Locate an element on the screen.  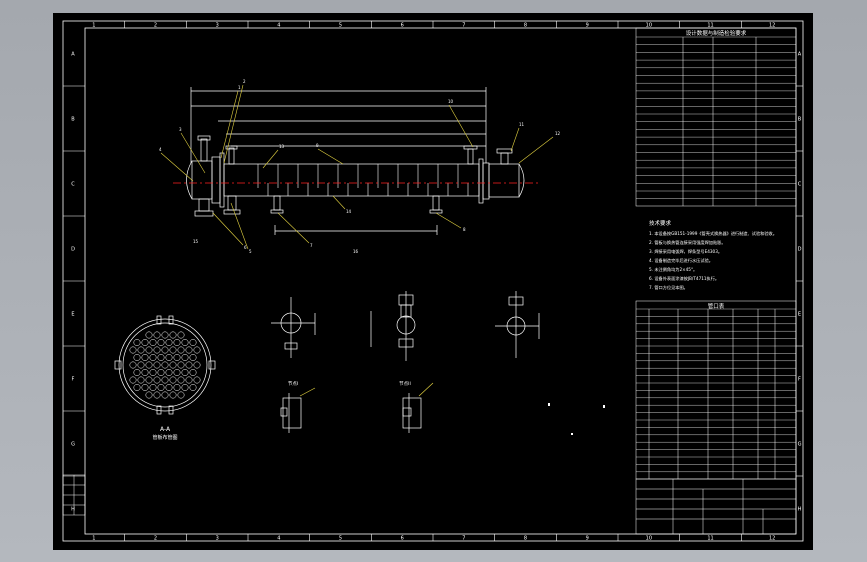
note-line: 4. 设备制造完毕后进行水压试验。 is located at coordinates (681, 260).